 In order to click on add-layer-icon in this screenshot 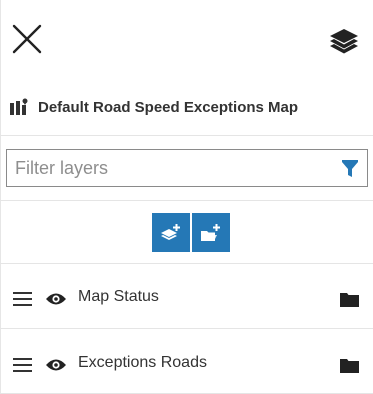, I will do `click(170, 231)`.